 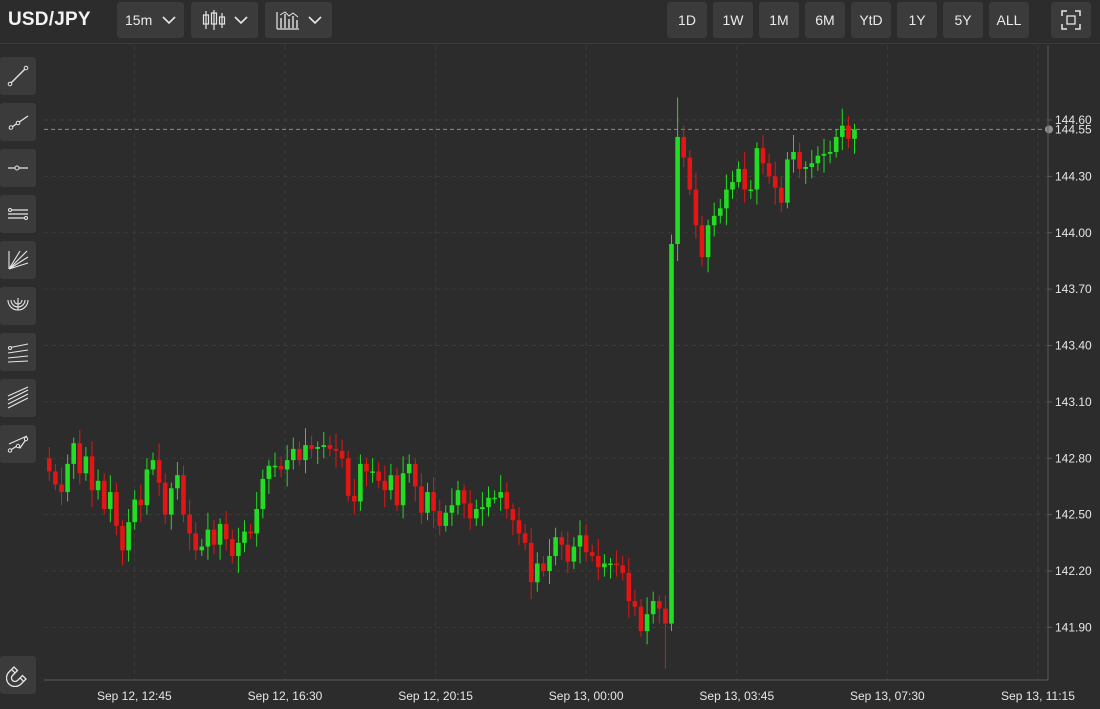 I want to click on range-button-1w: 1W, so click(x=733, y=20).